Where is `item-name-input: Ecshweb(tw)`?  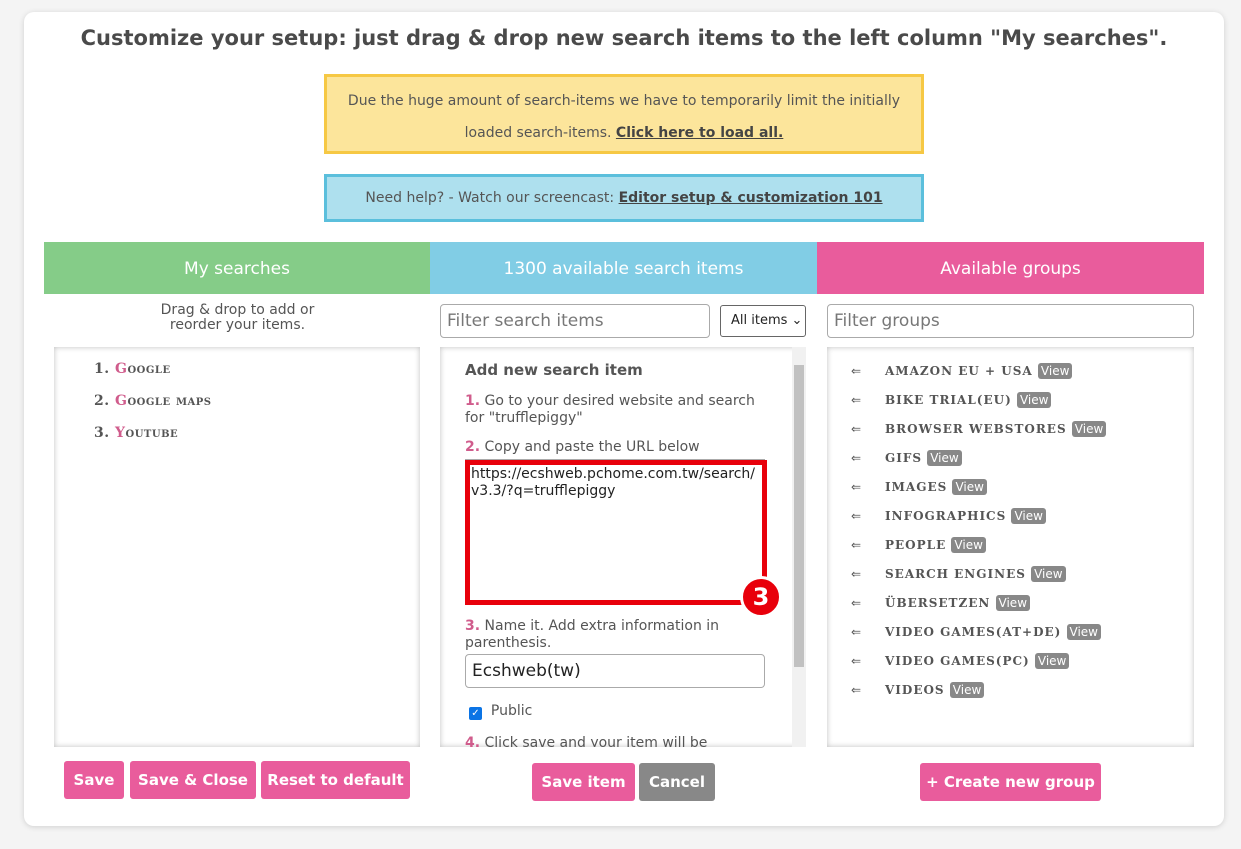
item-name-input: Ecshweb(tw) is located at coordinates (615, 671).